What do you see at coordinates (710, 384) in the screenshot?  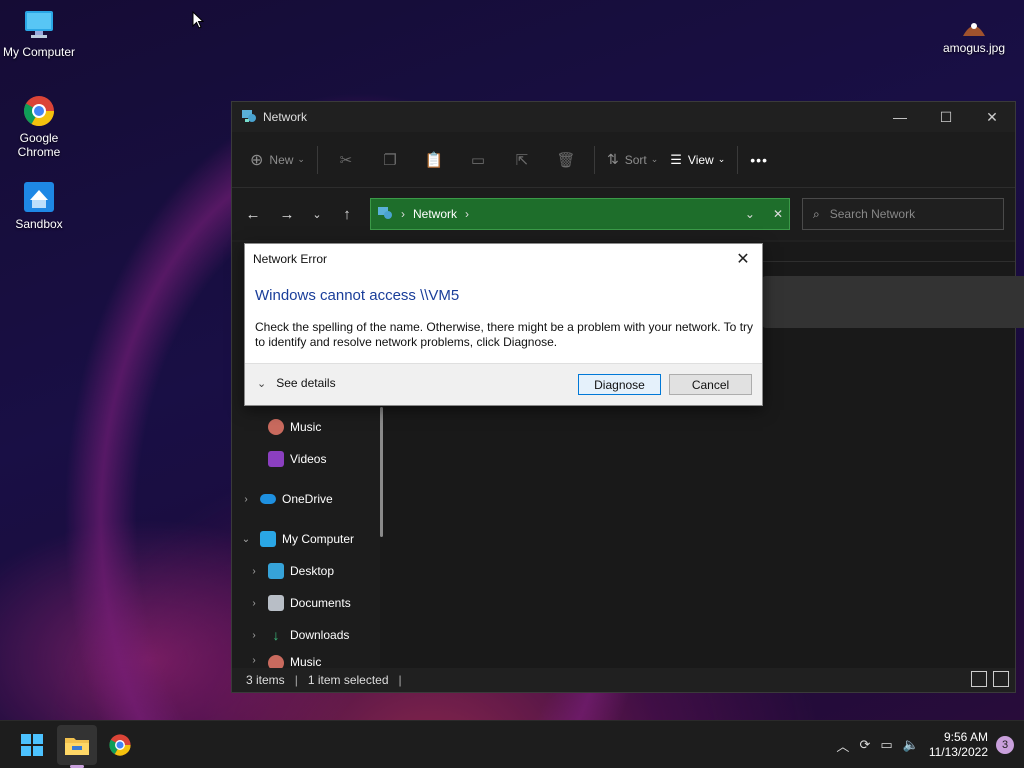 I see `cancel-button: Cancel` at bounding box center [710, 384].